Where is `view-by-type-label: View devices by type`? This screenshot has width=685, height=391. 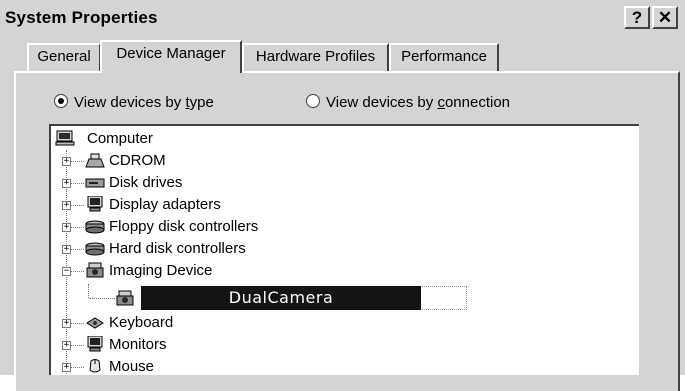 view-by-type-label: View devices by type is located at coordinates (144, 102).